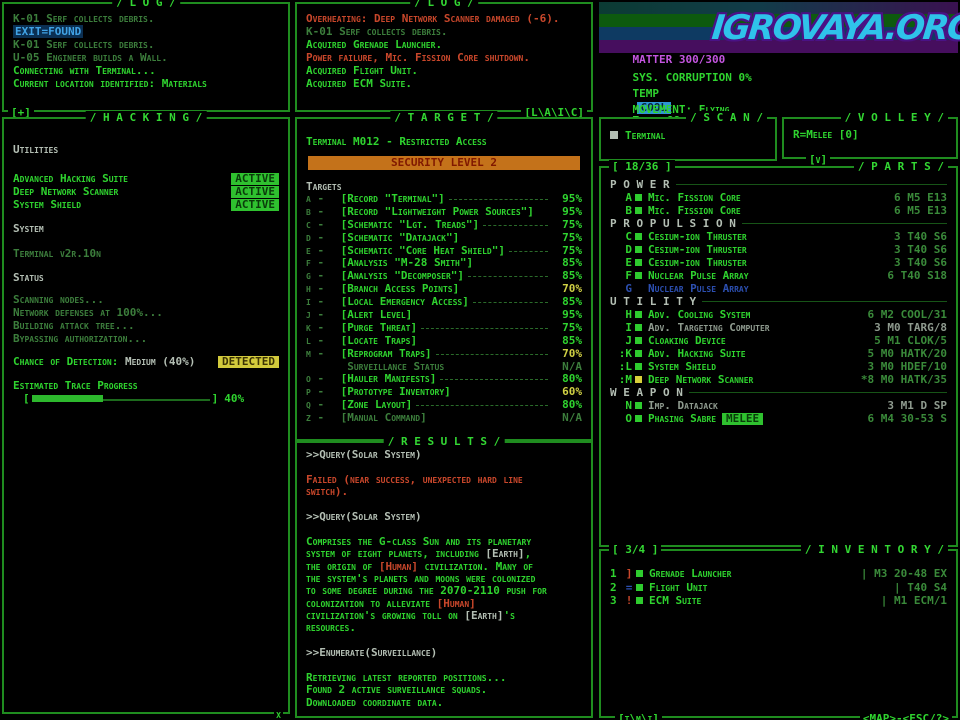 Image resolution: width=960 pixels, height=720 pixels. Describe the element at coordinates (639, 587) in the screenshot. I see `item-state-icon` at that location.